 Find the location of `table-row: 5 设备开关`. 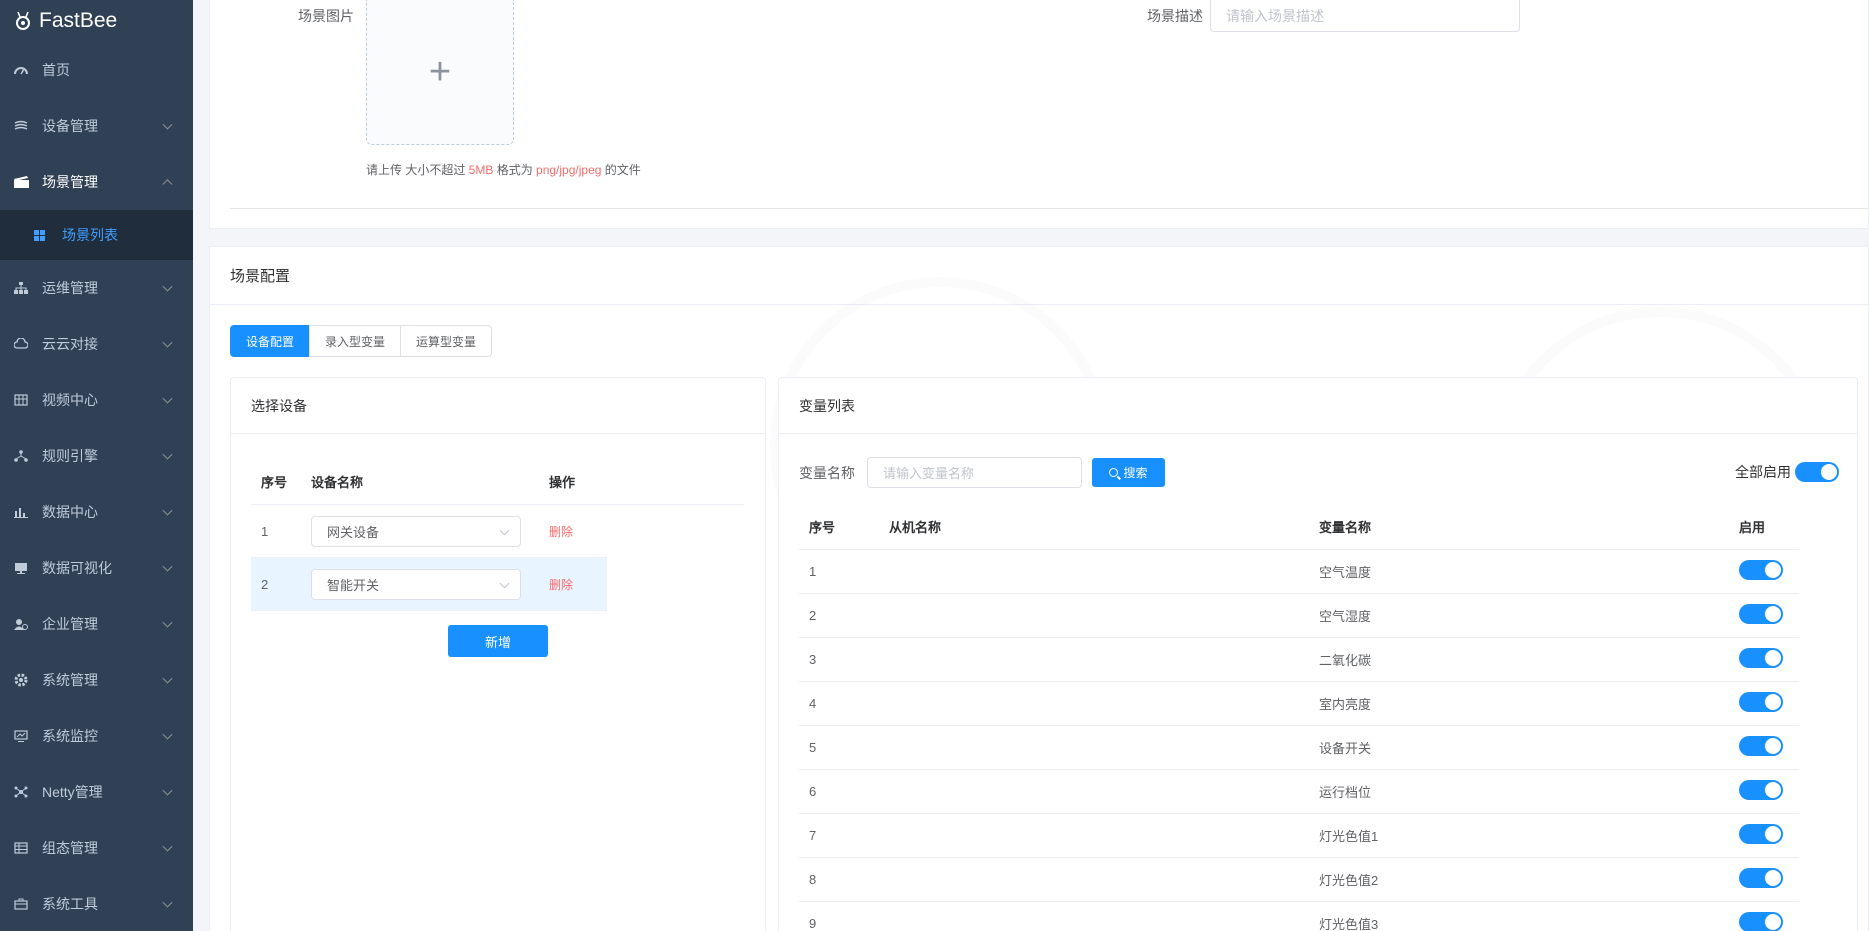

table-row: 5 设备开关 is located at coordinates (1299, 748).